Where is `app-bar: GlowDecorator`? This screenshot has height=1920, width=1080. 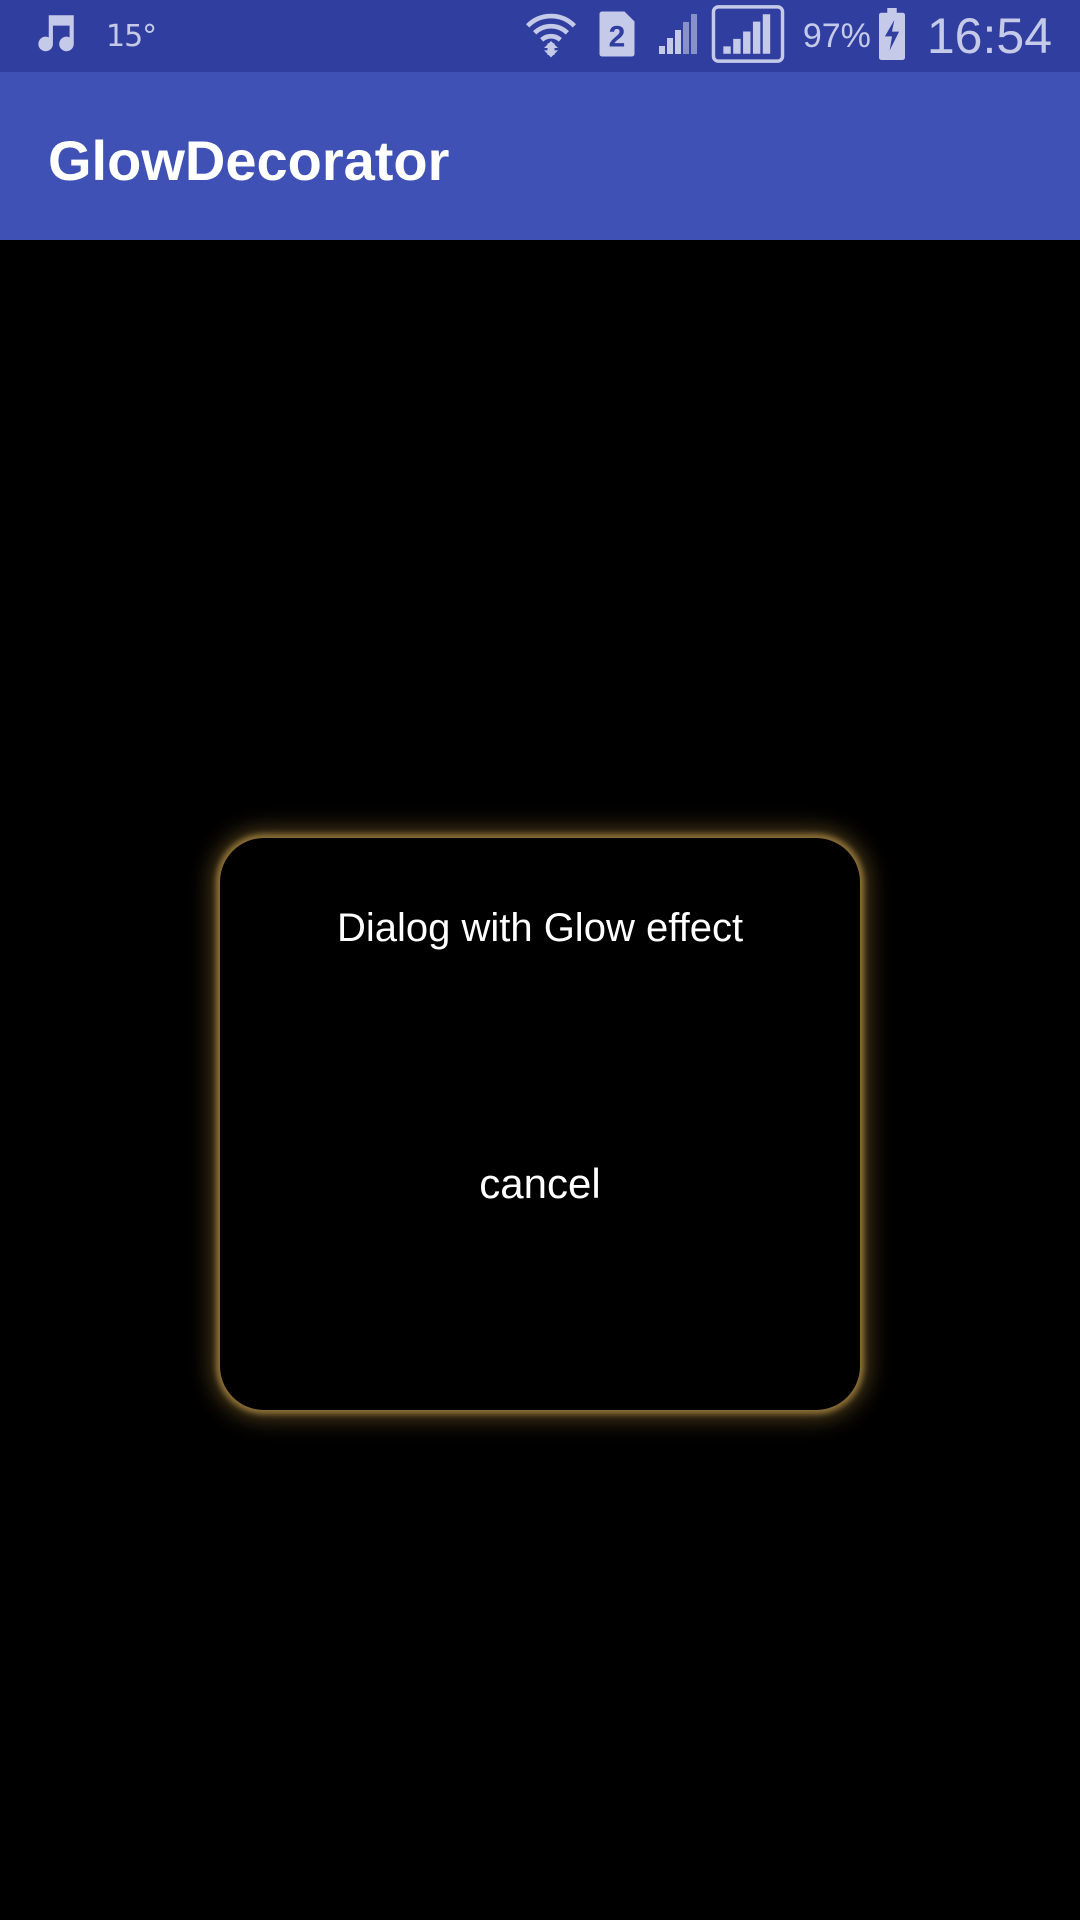 app-bar: GlowDecorator is located at coordinates (540, 156).